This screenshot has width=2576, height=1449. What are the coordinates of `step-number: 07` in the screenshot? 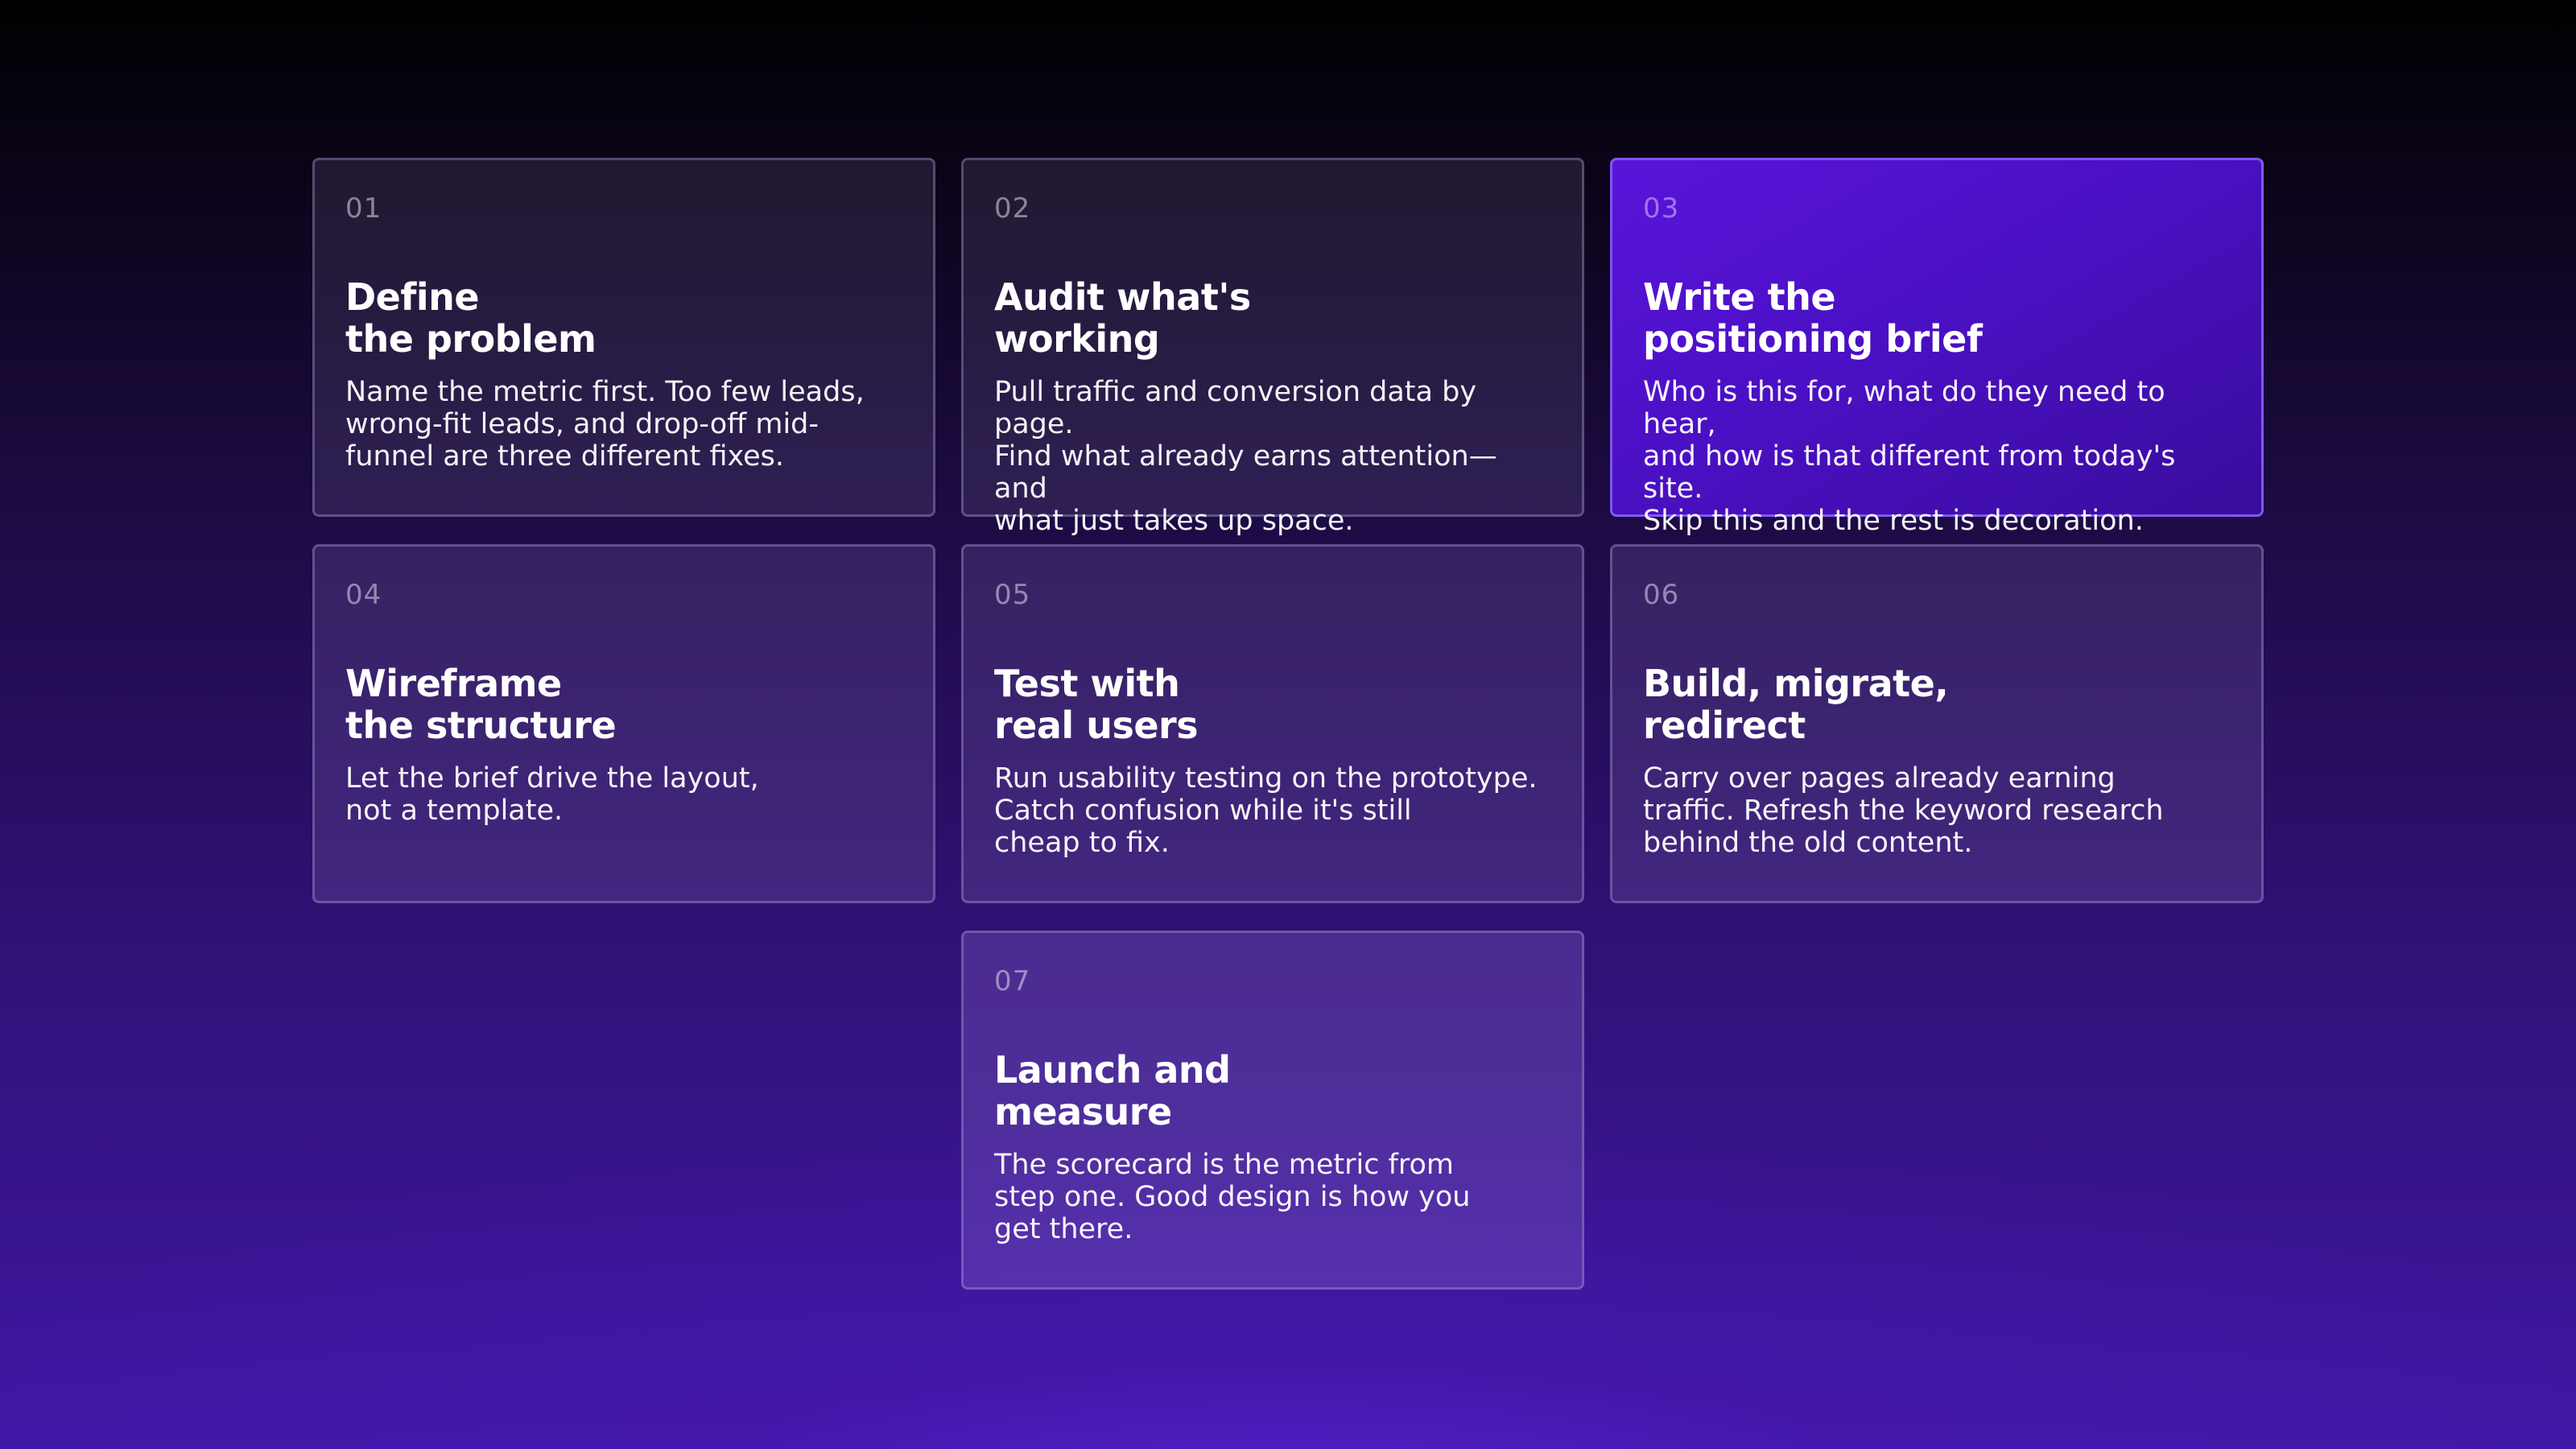 It's located at (1012, 981).